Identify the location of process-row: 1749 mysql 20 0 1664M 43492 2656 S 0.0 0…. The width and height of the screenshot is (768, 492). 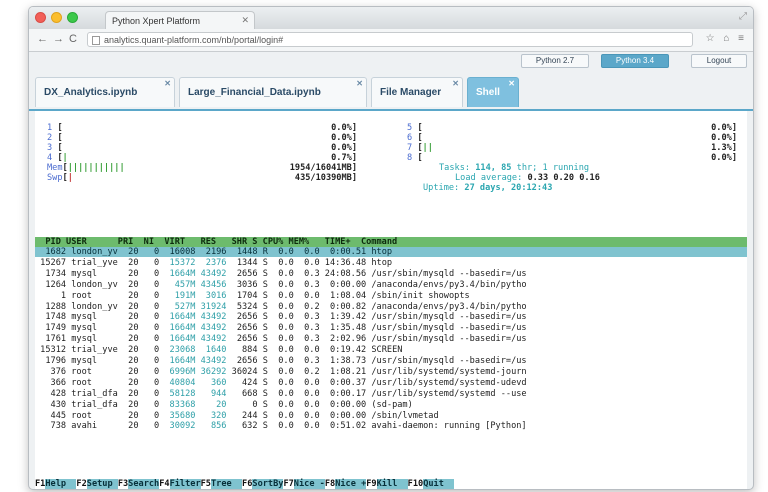
(391, 328).